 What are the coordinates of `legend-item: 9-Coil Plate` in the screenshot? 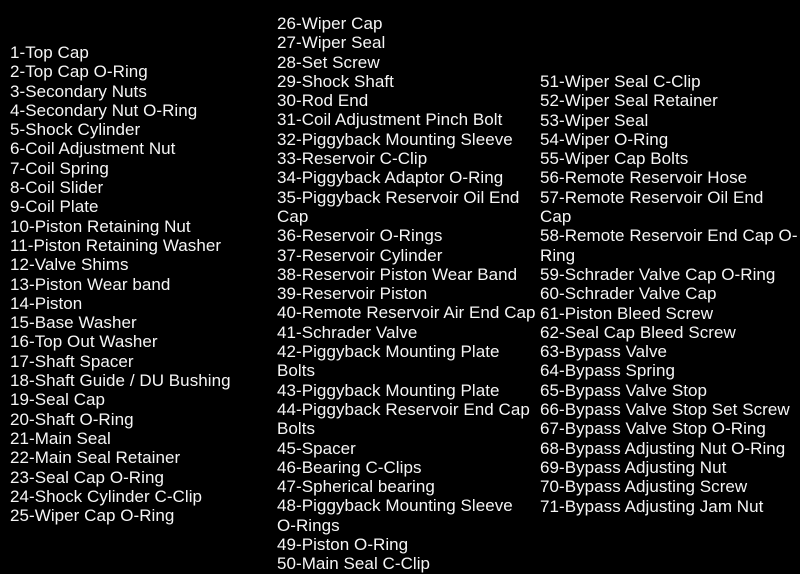 It's located at (54, 207).